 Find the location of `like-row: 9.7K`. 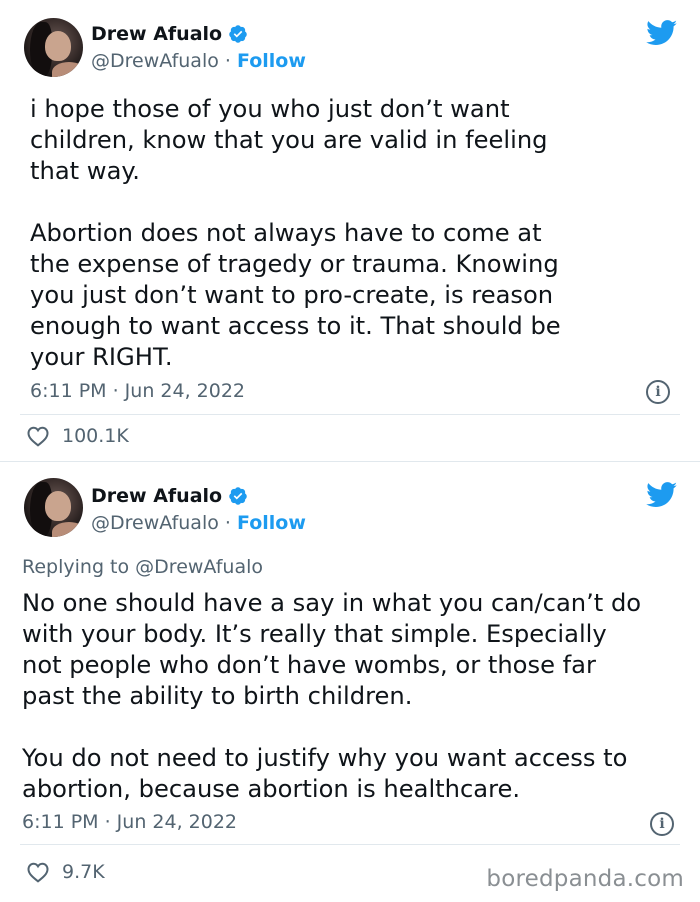

like-row: 9.7K is located at coordinates (65, 872).